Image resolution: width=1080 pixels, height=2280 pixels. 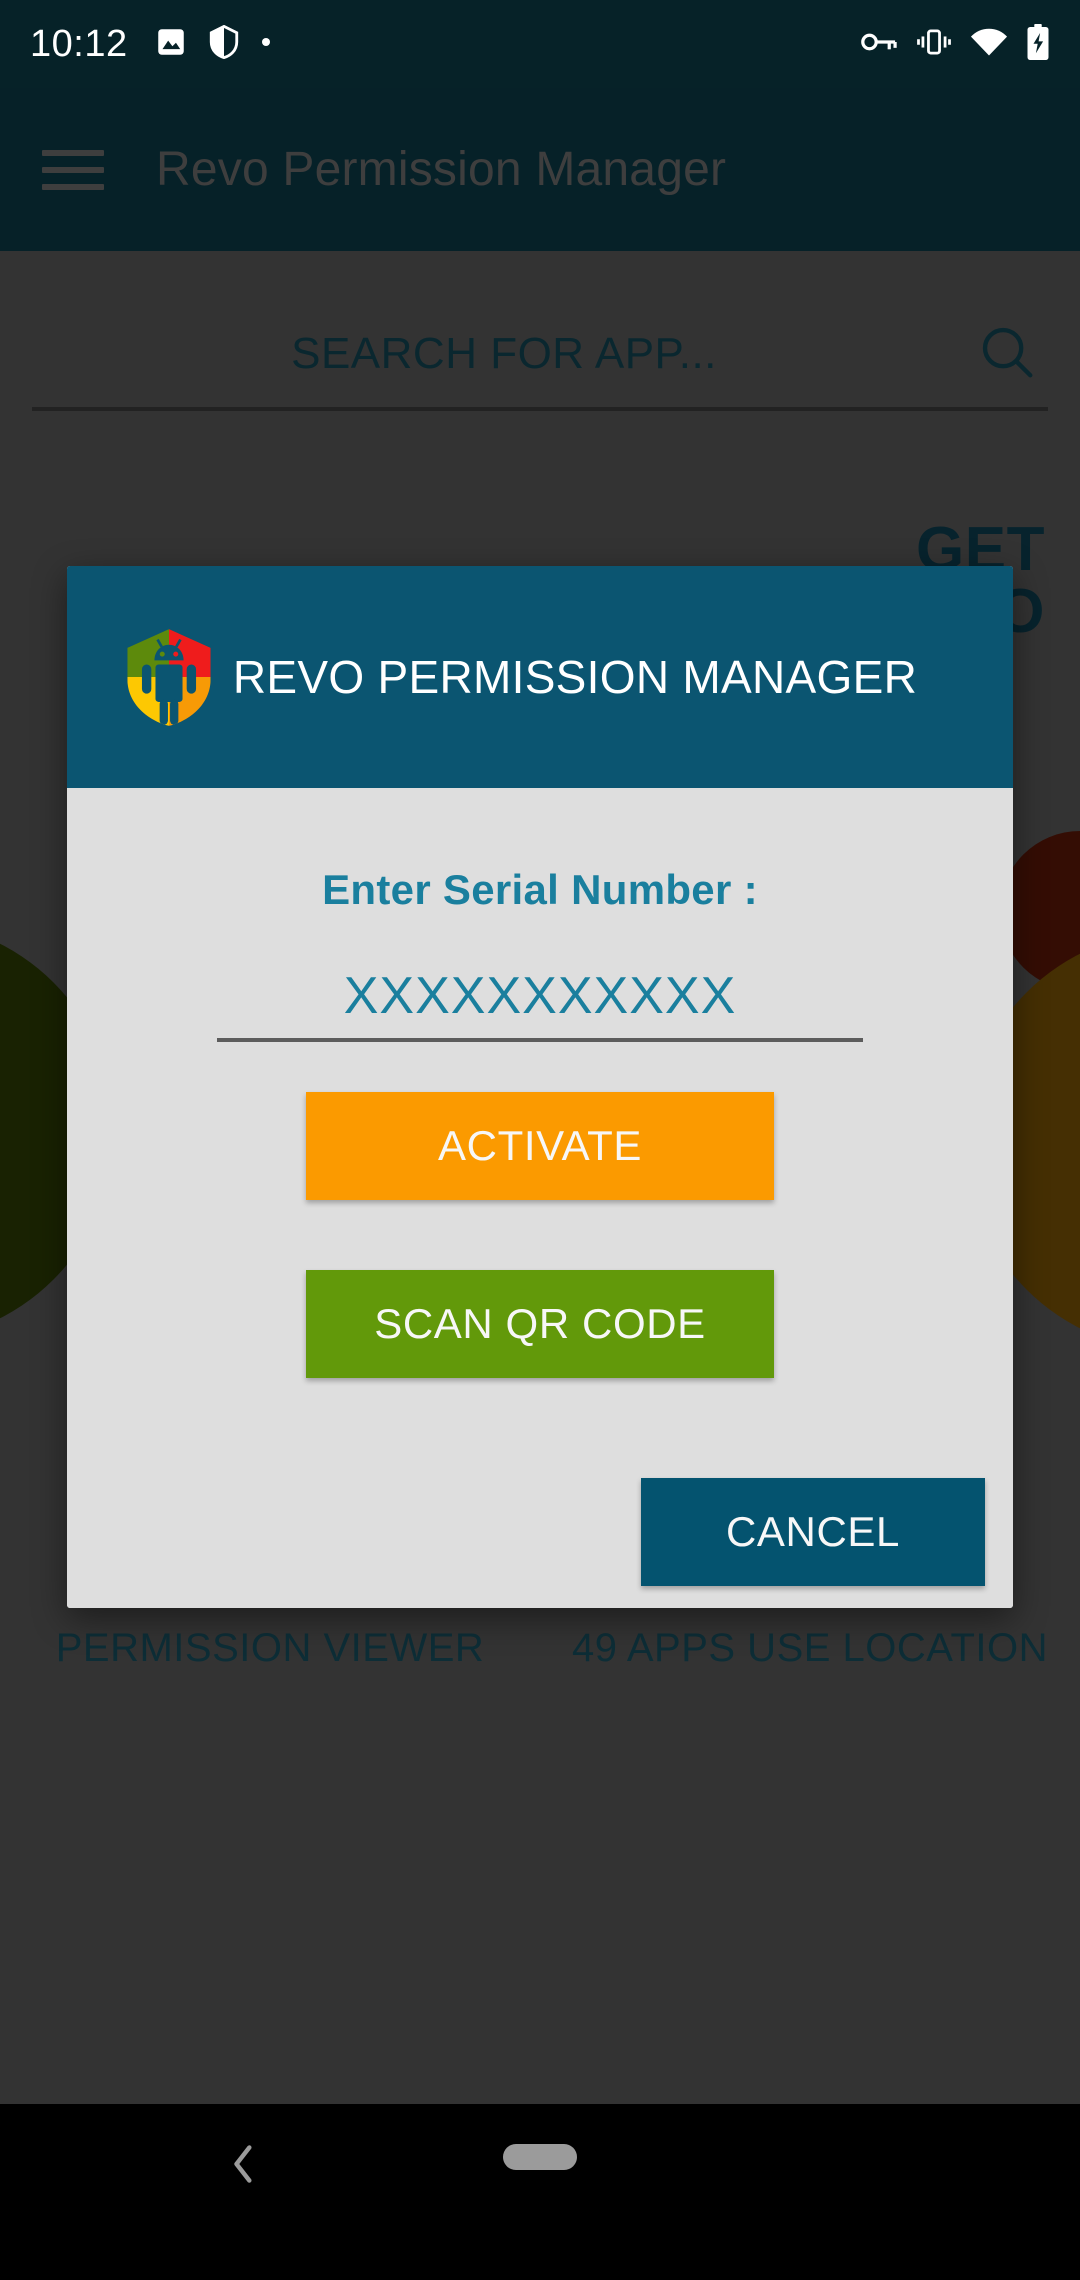 I want to click on wifi-icon, so click(x=989, y=44).